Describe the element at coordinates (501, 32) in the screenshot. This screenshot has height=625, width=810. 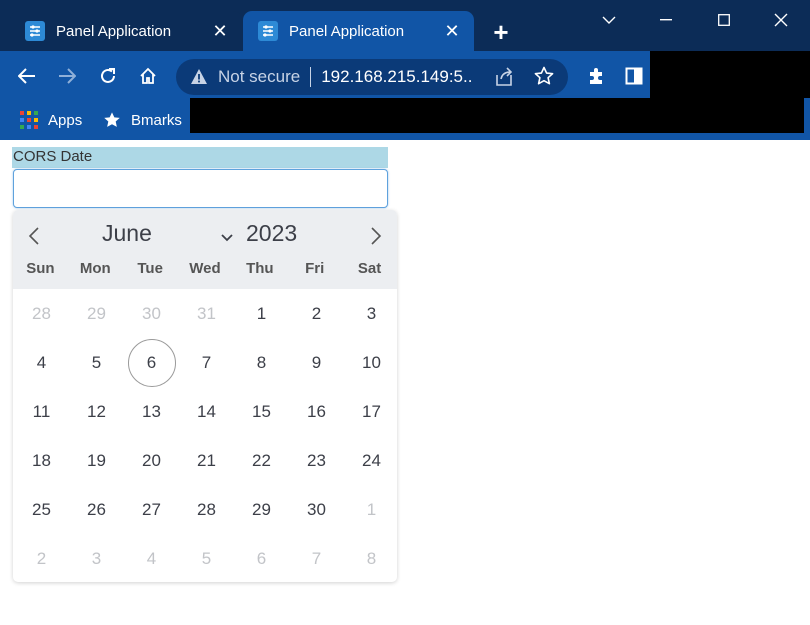
I see `new-tab-button: +` at that location.